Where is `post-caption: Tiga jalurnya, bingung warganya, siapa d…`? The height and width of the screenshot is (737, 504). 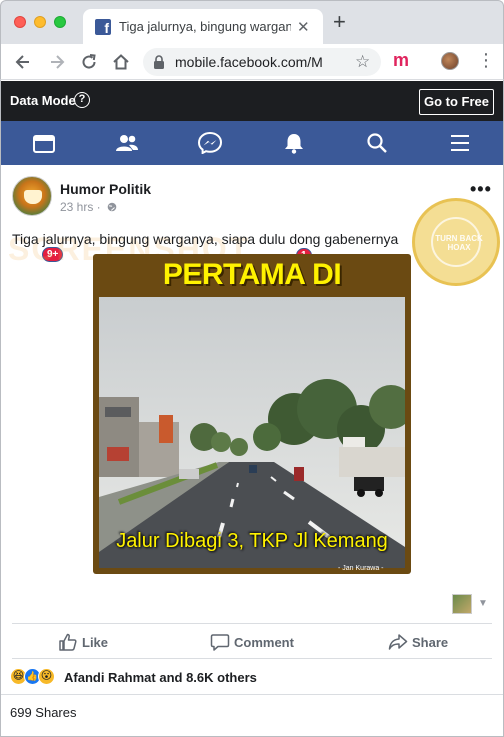
post-caption: Tiga jalurnya, bingung warganya, siapa d… is located at coordinates (205, 239).